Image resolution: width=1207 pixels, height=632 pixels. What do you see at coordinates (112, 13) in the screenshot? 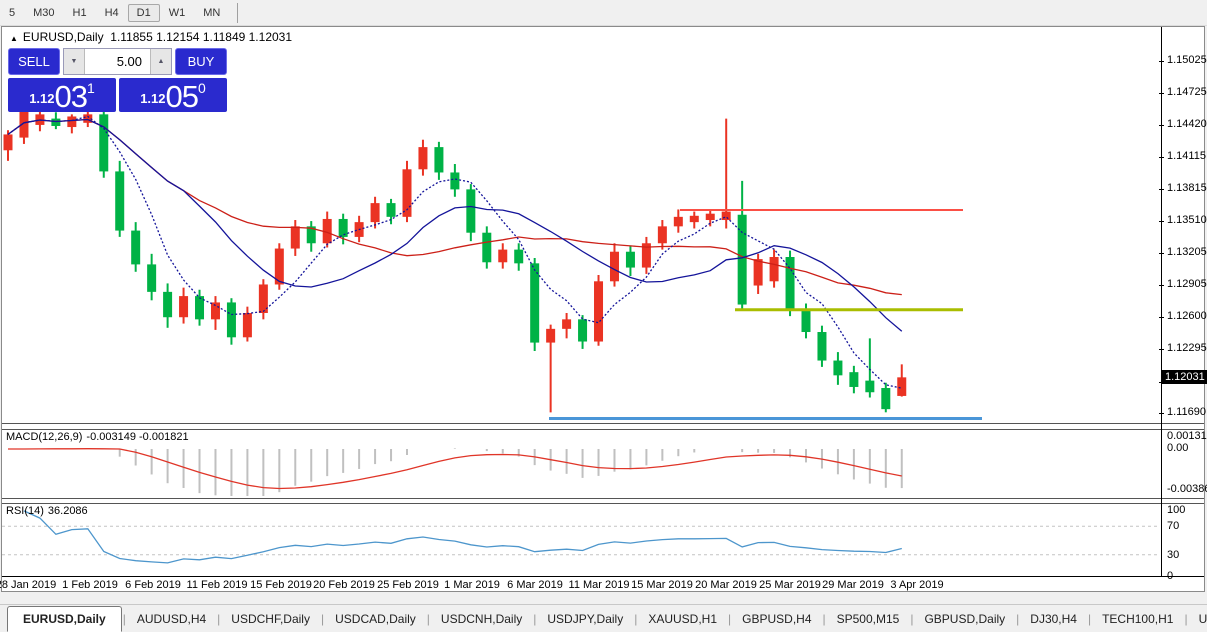
I see `timeframe-h4: H4` at bounding box center [112, 13].